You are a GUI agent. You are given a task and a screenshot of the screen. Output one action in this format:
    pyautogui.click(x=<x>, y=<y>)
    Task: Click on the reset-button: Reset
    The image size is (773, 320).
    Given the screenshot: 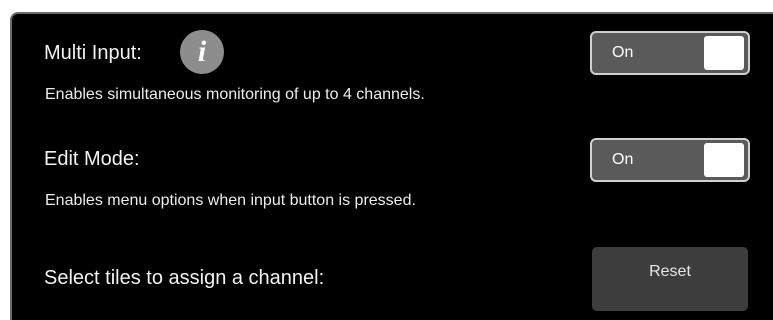 What is the action you would take?
    pyautogui.click(x=670, y=279)
    